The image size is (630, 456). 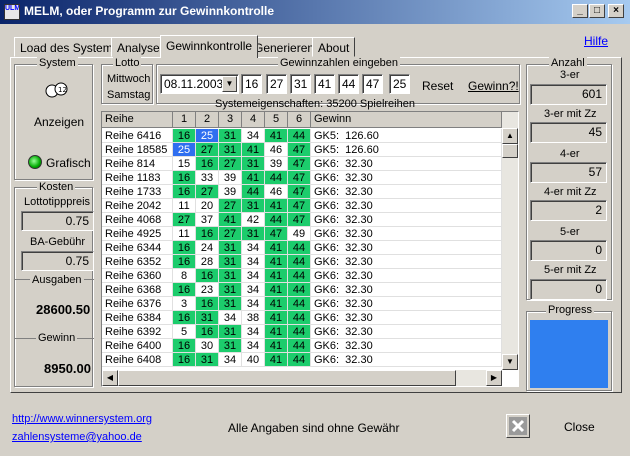 I want to click on table-row: Reihe 6376 3 16 31 34 41 44 GK6: 32.30, so click(x=302, y=304).